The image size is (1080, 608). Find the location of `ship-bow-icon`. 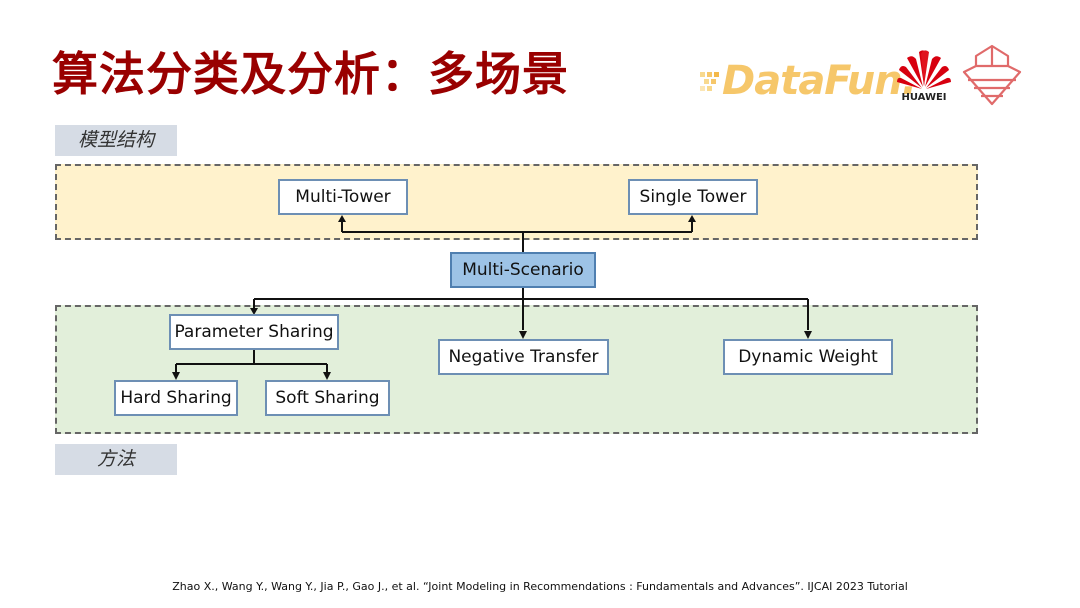

ship-bow-icon is located at coordinates (992, 75).